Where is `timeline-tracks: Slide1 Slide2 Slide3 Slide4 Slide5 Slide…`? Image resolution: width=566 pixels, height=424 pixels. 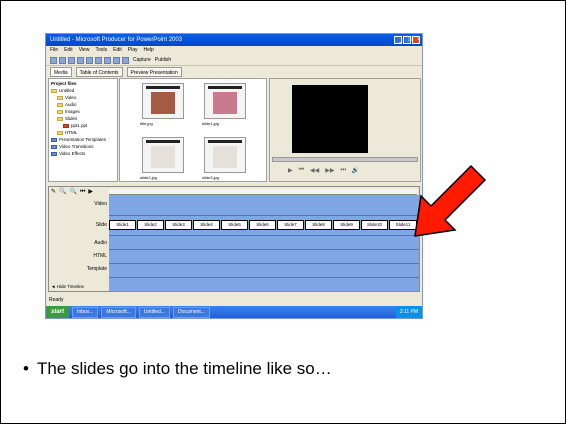
timeline-tracks: Slide1 Slide2 Slide3 Slide4 Slide5 Slide… is located at coordinates (264, 243).